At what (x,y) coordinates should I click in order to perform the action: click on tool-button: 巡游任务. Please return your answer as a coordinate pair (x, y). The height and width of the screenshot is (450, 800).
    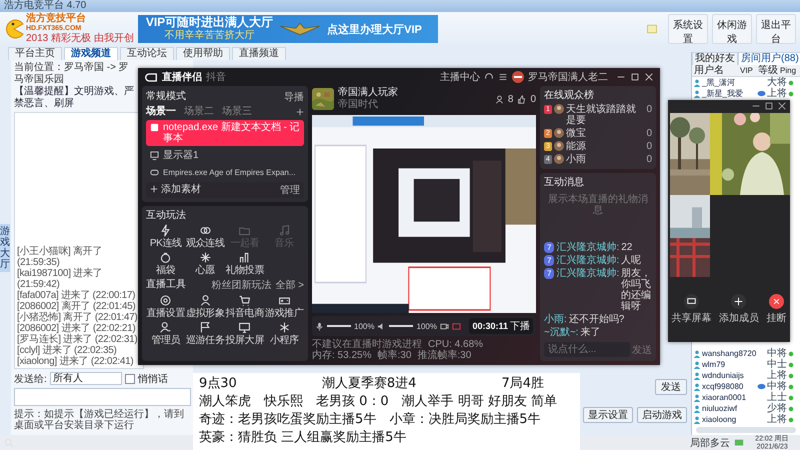
    Looking at the image, I should click on (205, 333).